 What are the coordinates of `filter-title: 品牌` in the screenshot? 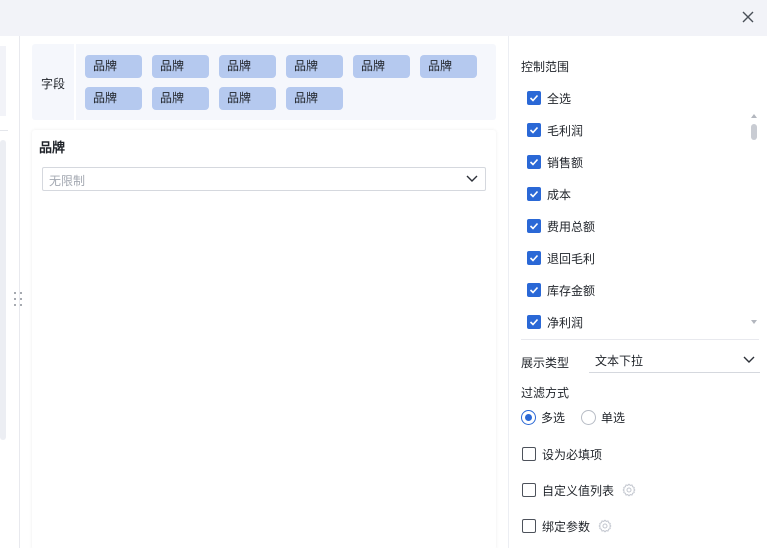 It's located at (52, 148).